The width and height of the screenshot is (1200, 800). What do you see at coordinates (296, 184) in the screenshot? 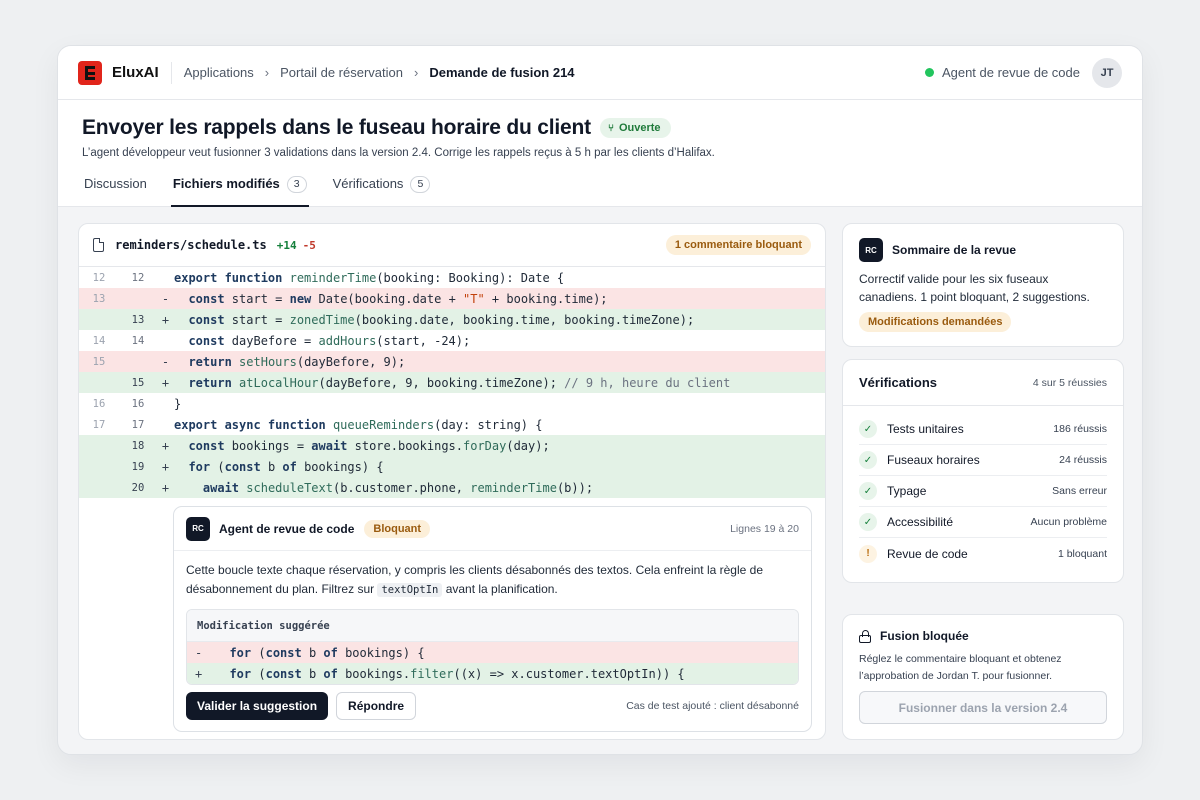
I see `tab-count-badge: 3` at bounding box center [296, 184].